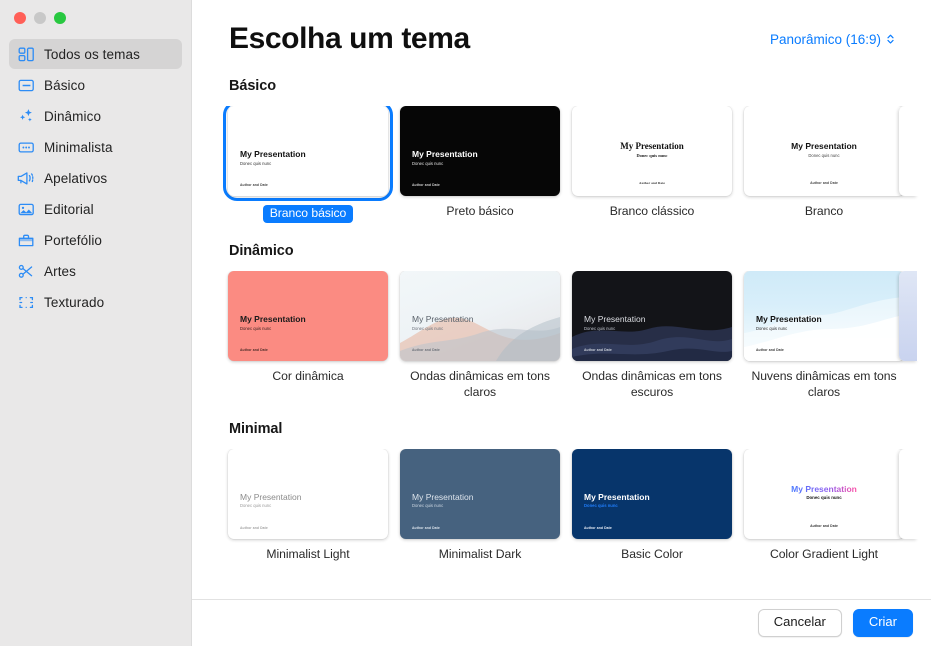  I want to click on window-controls, so click(95, 16).